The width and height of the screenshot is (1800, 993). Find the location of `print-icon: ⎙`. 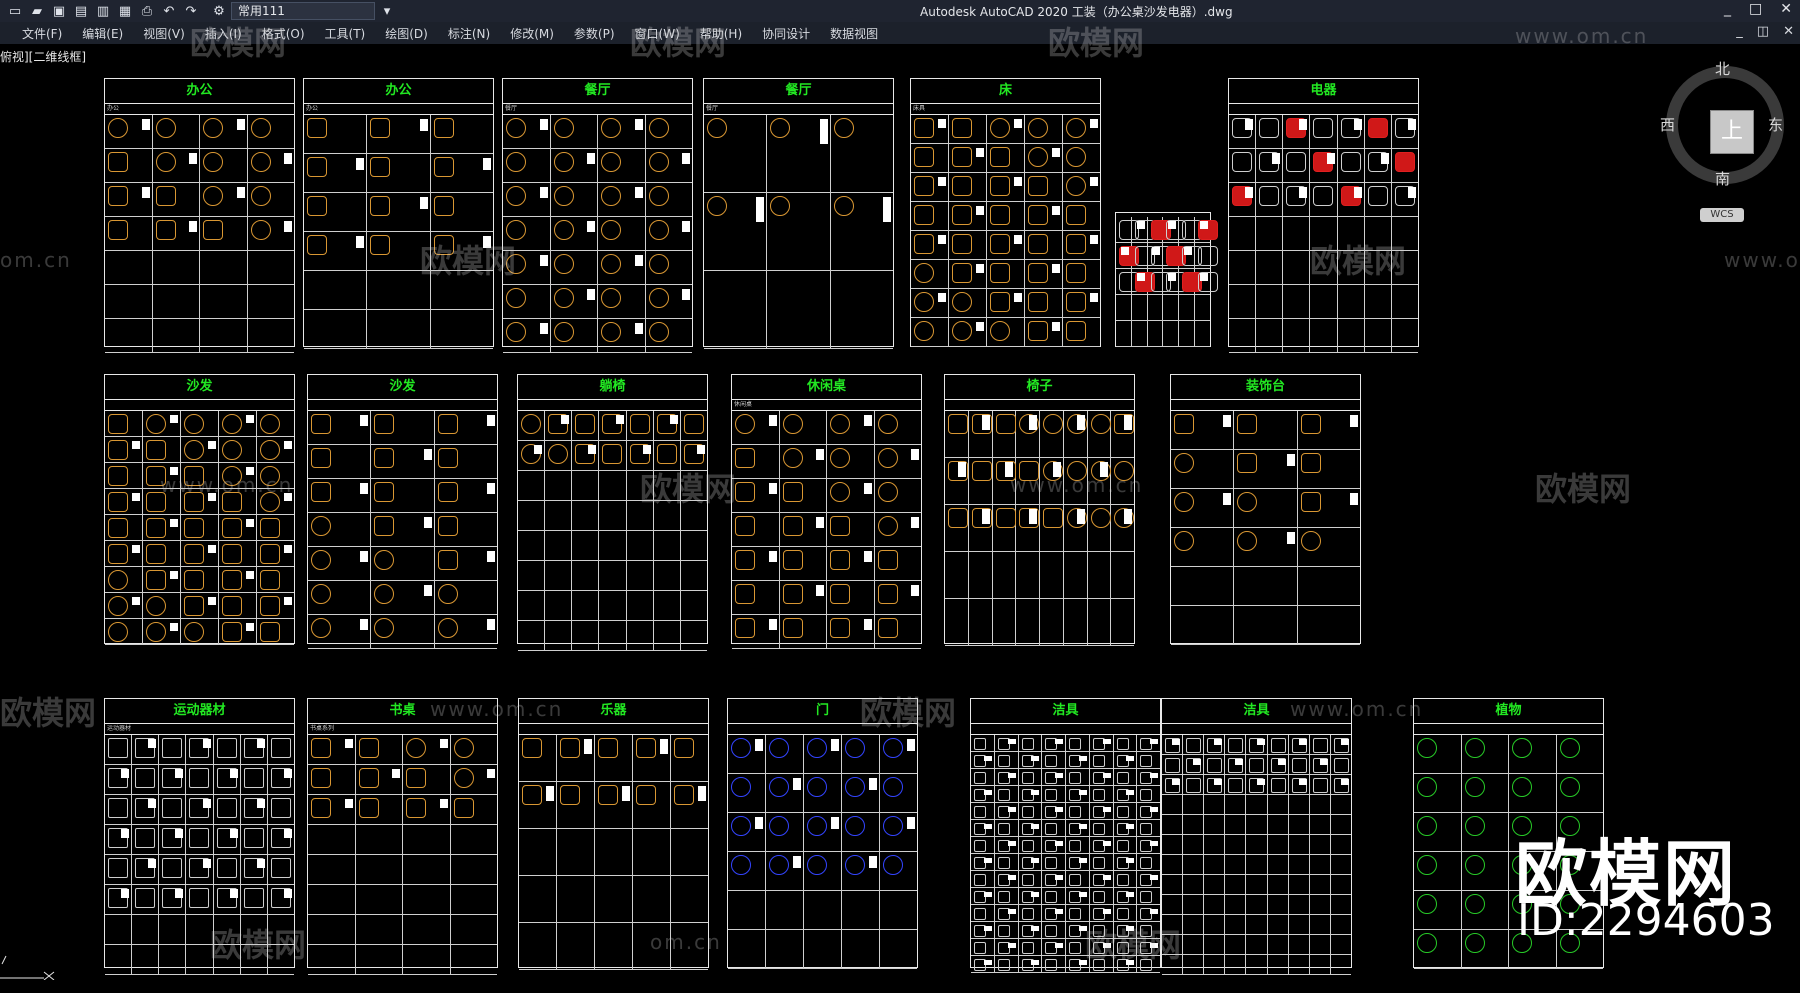

print-icon: ⎙ is located at coordinates (147, 11).